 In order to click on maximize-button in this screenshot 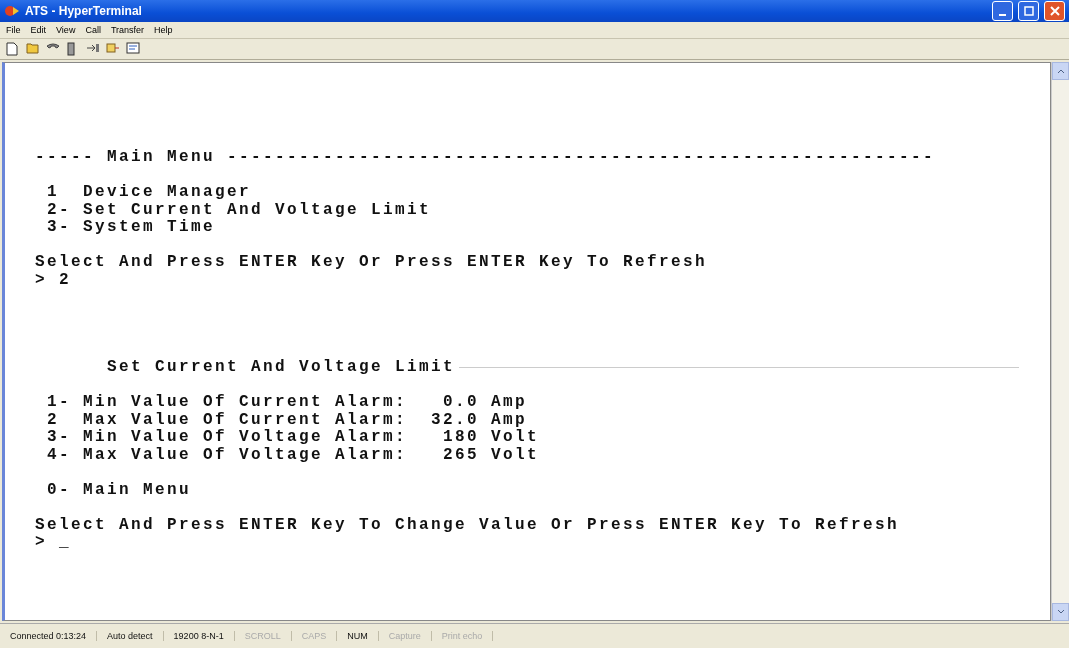, I will do `click(1028, 11)`.